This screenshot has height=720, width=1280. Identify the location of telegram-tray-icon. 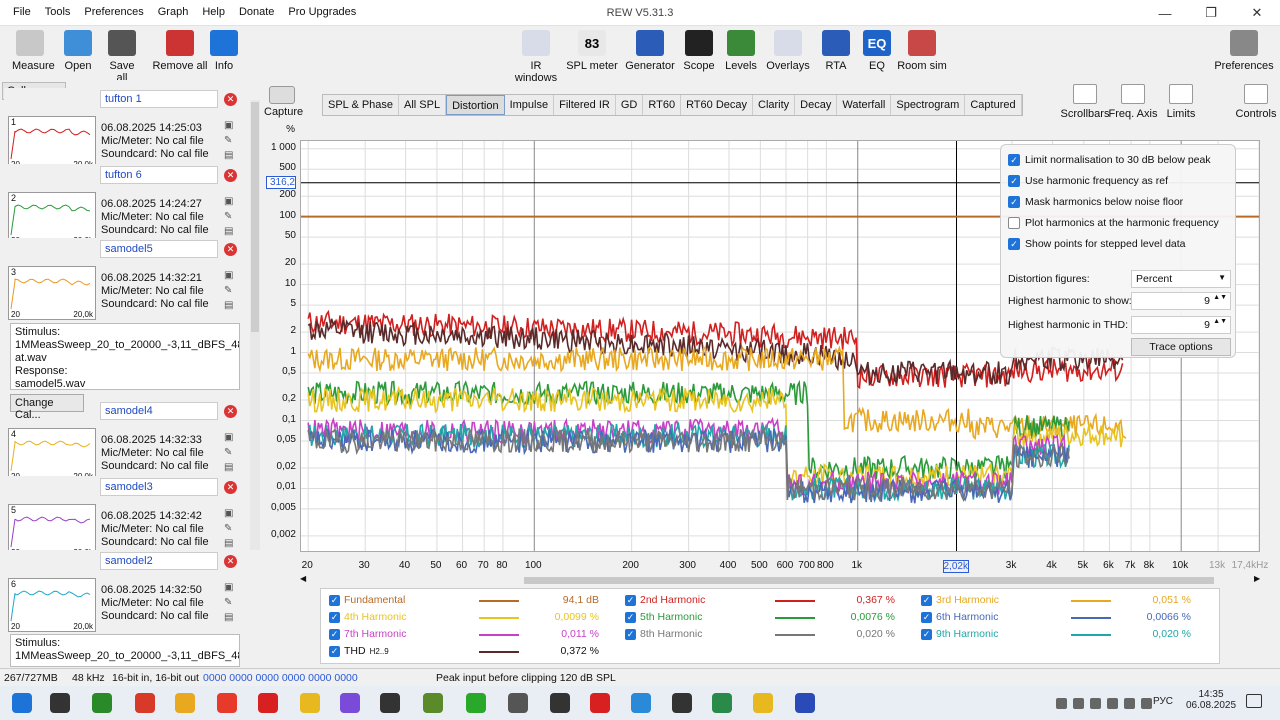
(1095, 703).